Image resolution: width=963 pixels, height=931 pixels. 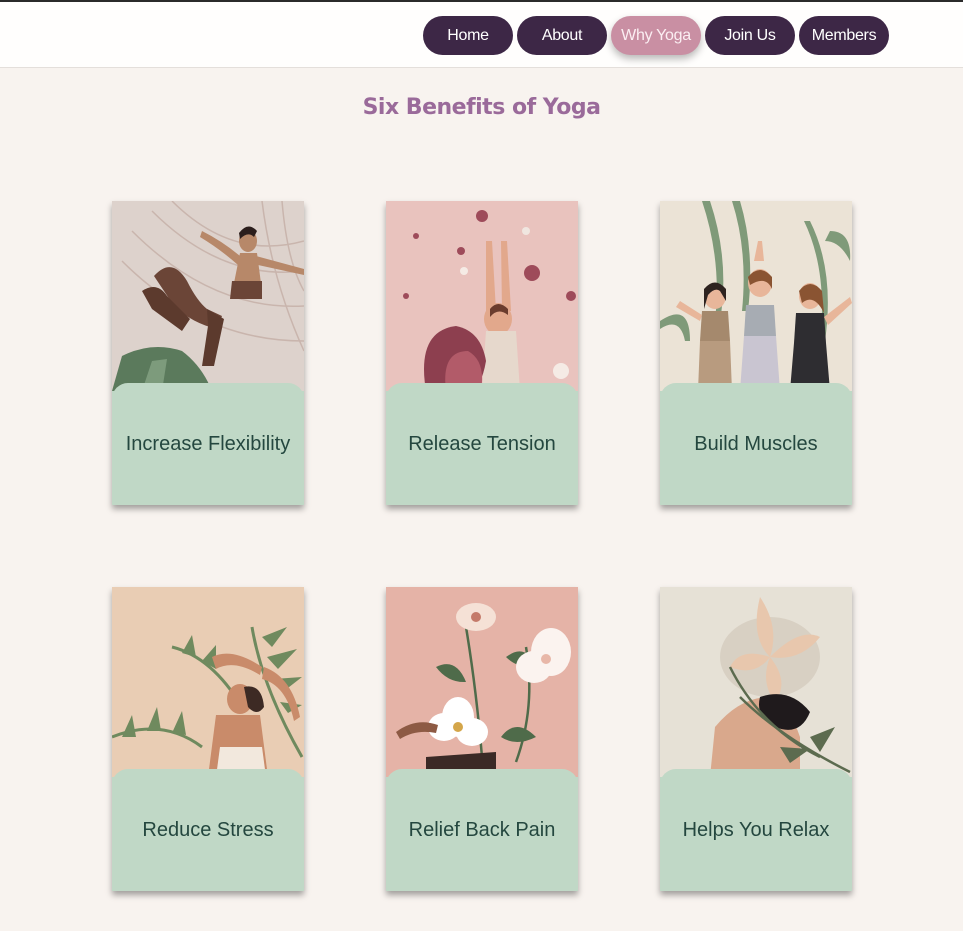 I want to click on nav-home-button: Home, so click(x=468, y=35).